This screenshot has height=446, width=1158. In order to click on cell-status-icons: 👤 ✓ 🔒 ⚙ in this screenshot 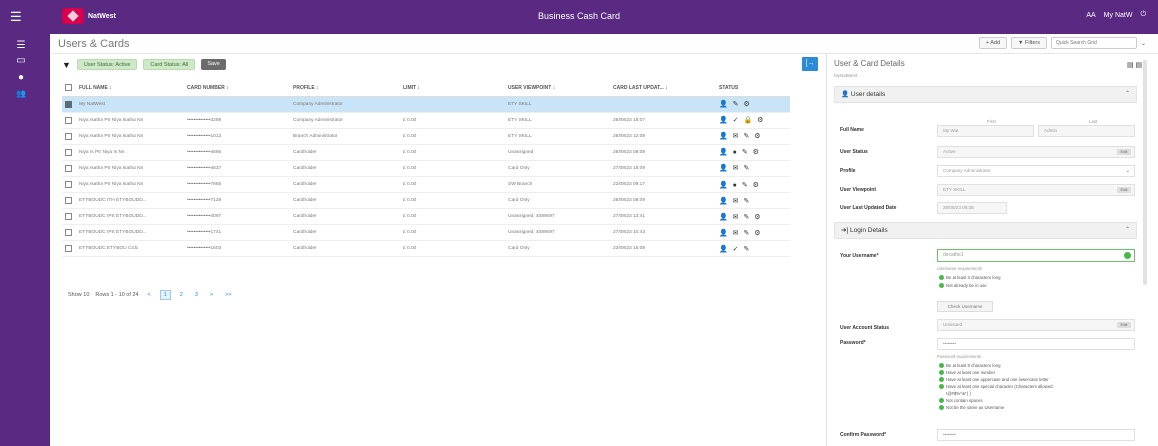, I will do `click(753, 120)`.